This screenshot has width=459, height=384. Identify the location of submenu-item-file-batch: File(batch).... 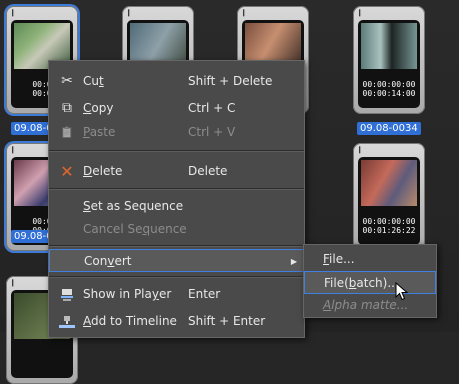
(370, 282).